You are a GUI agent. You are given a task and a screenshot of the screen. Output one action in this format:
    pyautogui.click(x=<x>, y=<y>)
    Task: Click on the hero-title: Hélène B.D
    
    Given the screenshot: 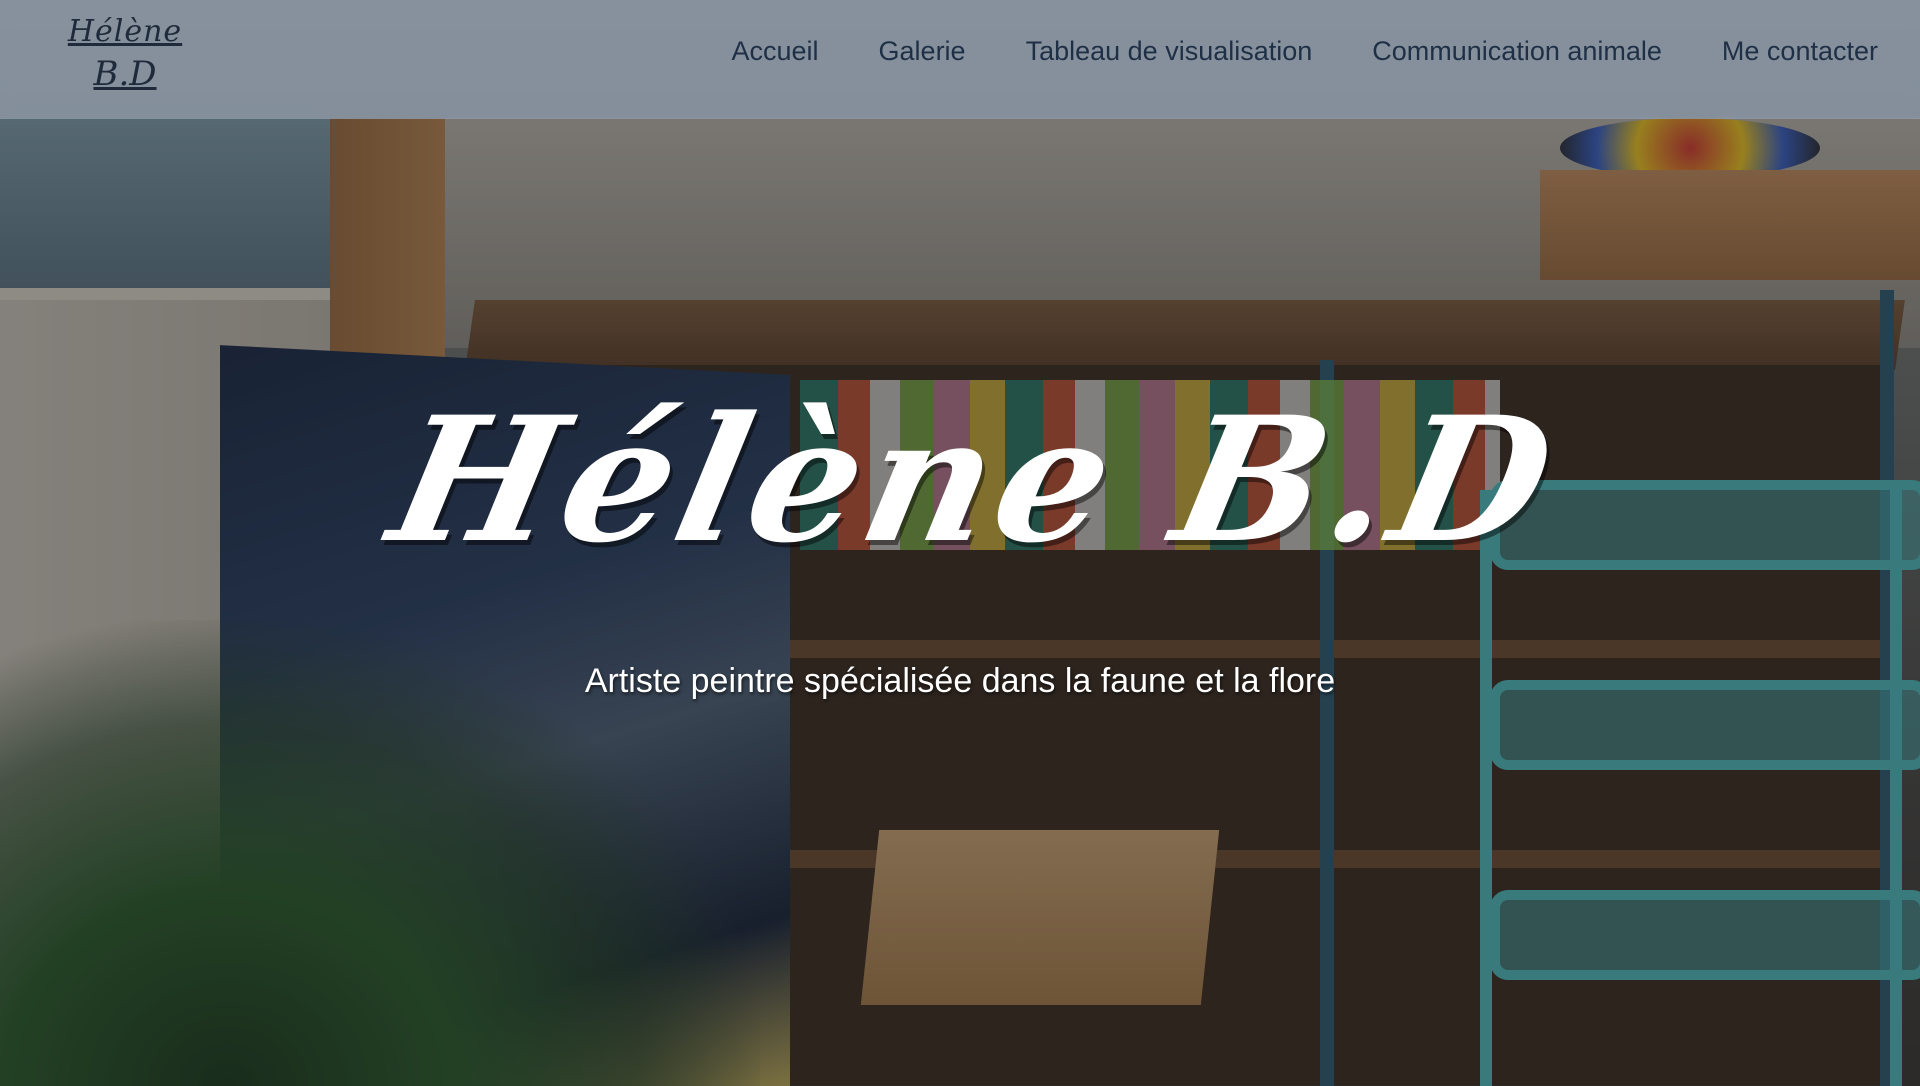 What is the action you would take?
    pyautogui.click(x=975, y=479)
    